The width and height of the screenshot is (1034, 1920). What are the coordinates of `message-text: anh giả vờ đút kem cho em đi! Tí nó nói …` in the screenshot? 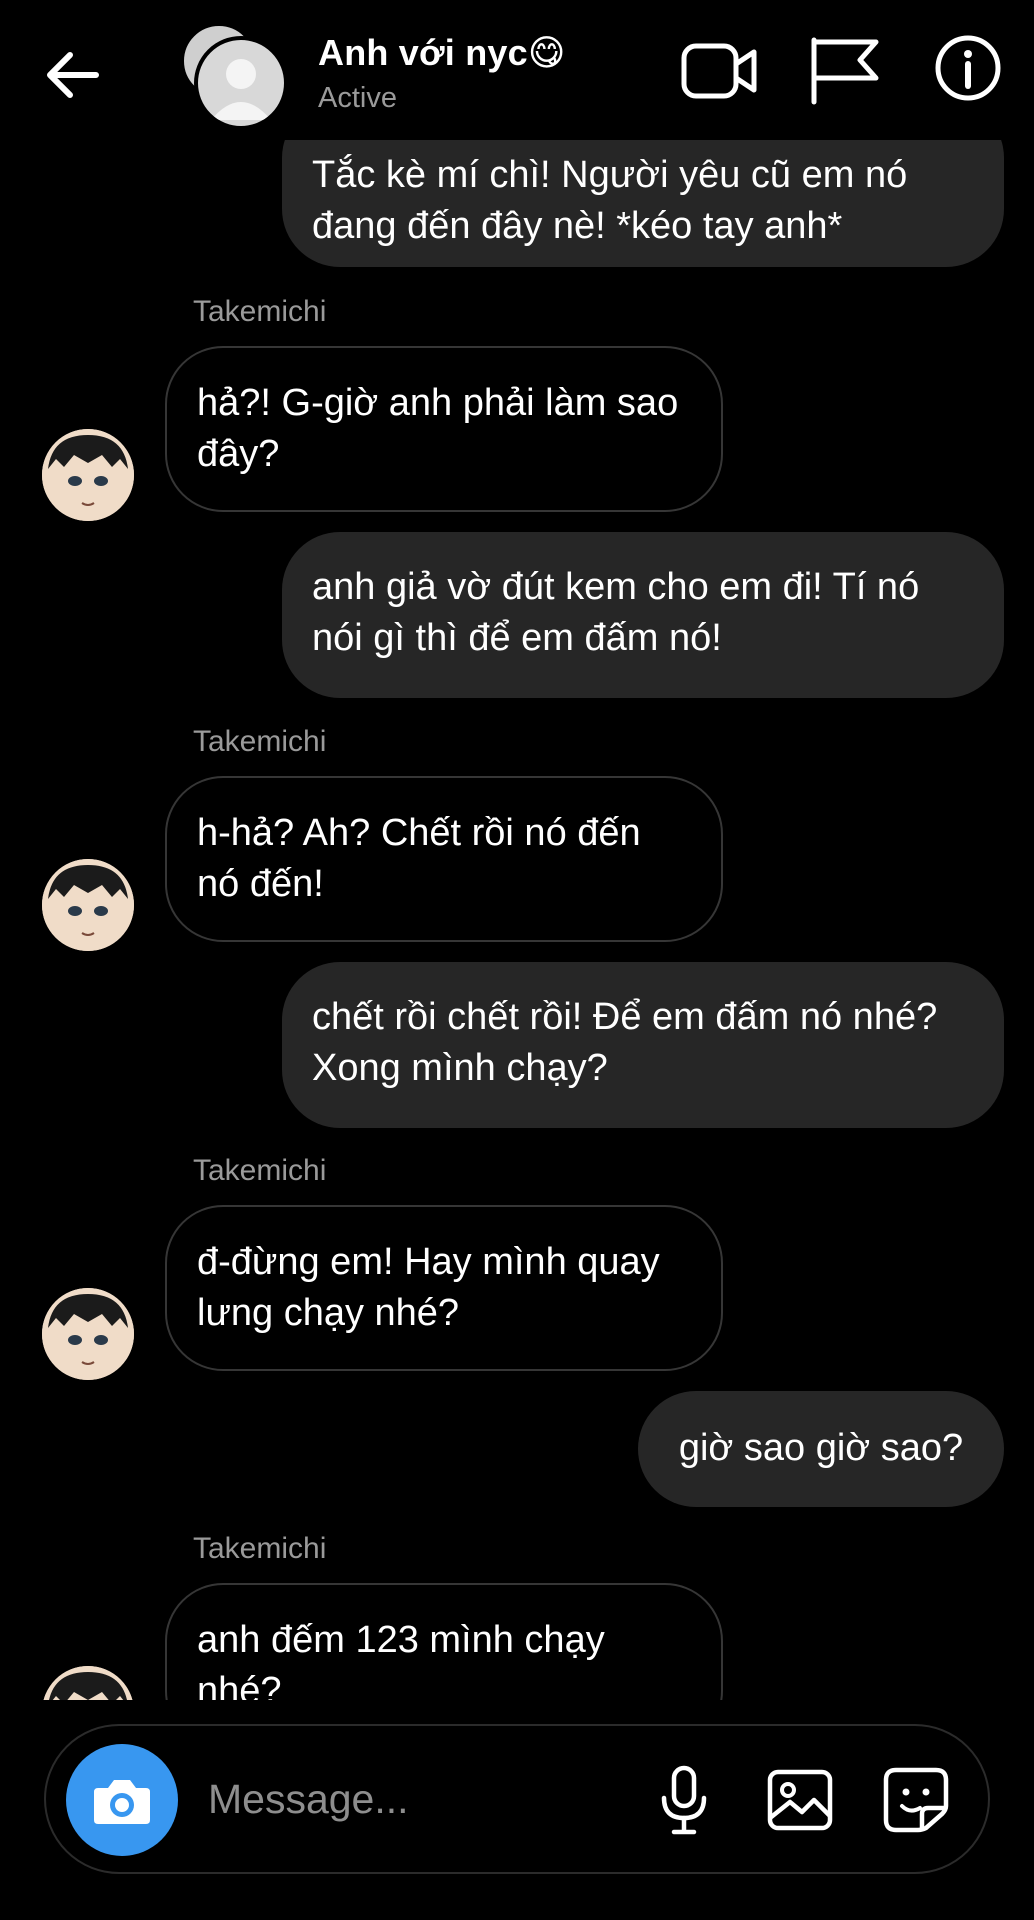 It's located at (616, 612).